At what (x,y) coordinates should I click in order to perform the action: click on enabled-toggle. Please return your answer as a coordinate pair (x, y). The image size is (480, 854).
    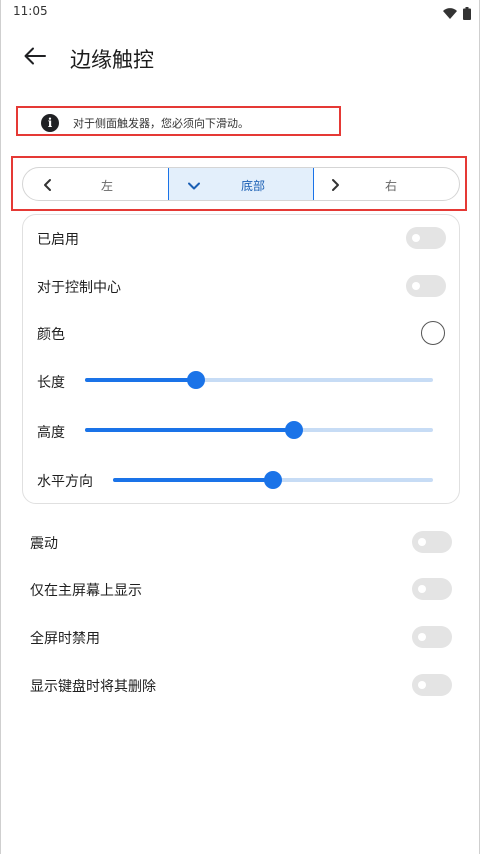
    Looking at the image, I should click on (426, 238).